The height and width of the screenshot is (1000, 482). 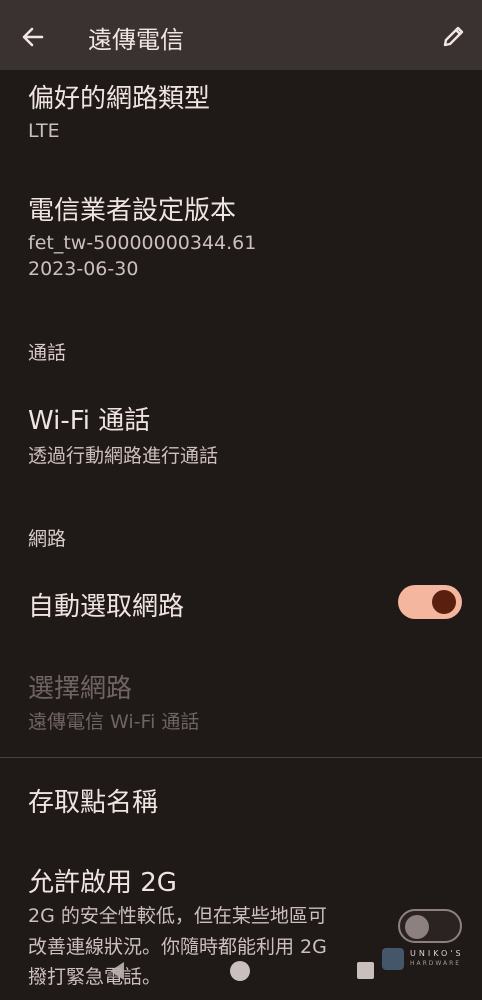 What do you see at coordinates (430, 926) in the screenshot?
I see `allow-2g-toggle` at bounding box center [430, 926].